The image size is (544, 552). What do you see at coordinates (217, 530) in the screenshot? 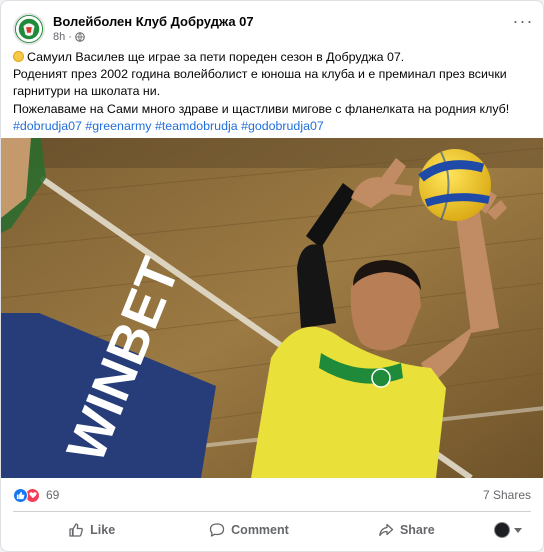
I see `comment-icon` at bounding box center [217, 530].